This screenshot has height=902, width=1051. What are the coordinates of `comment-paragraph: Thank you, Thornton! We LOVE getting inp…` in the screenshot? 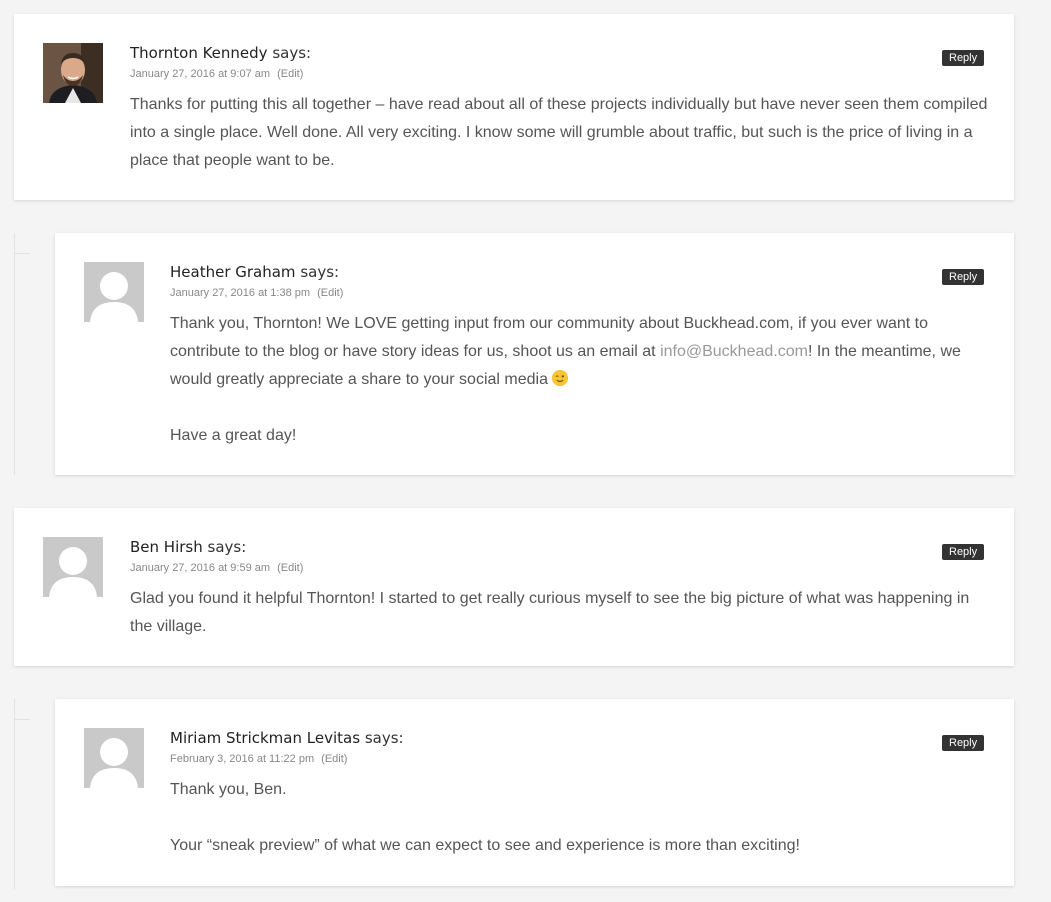 It's located at (585, 352).